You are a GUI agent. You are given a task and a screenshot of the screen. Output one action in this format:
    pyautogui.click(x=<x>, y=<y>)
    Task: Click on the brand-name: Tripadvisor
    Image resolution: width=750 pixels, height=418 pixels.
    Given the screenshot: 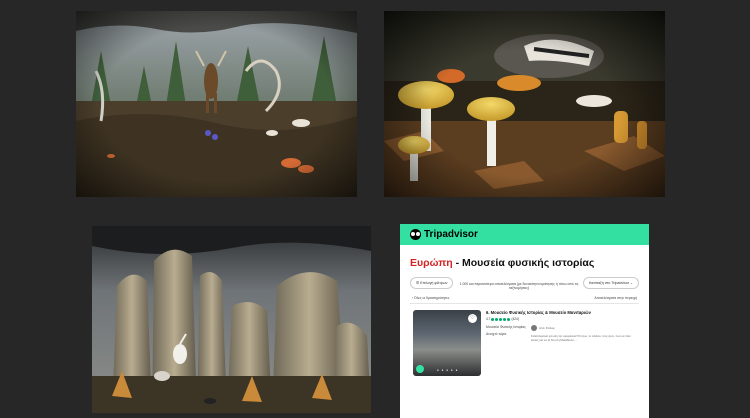 What is the action you would take?
    pyautogui.click(x=451, y=234)
    